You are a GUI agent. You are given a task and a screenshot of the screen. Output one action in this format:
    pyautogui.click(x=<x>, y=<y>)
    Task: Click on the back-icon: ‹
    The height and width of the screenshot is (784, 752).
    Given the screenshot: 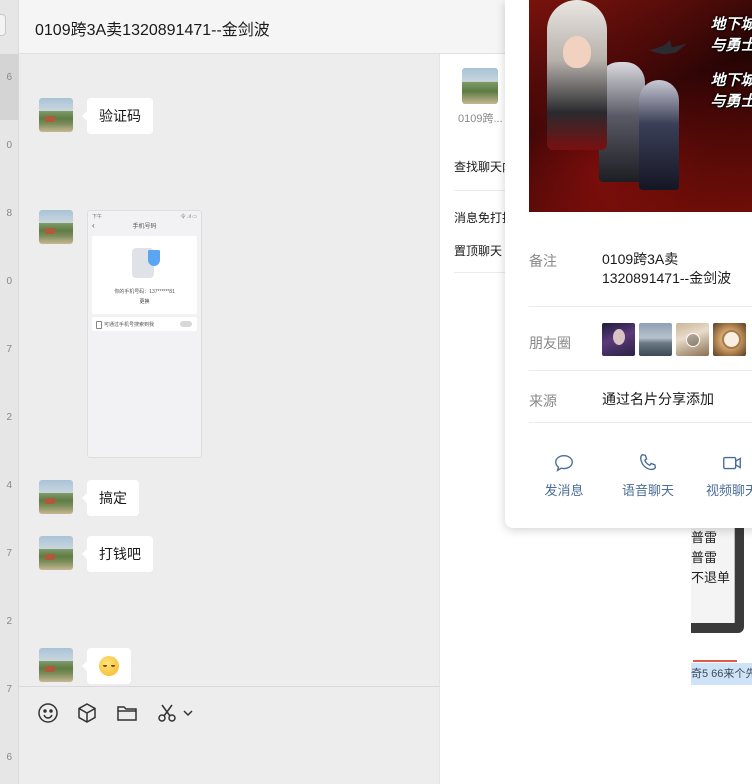 What is the action you would take?
    pyautogui.click(x=93, y=225)
    